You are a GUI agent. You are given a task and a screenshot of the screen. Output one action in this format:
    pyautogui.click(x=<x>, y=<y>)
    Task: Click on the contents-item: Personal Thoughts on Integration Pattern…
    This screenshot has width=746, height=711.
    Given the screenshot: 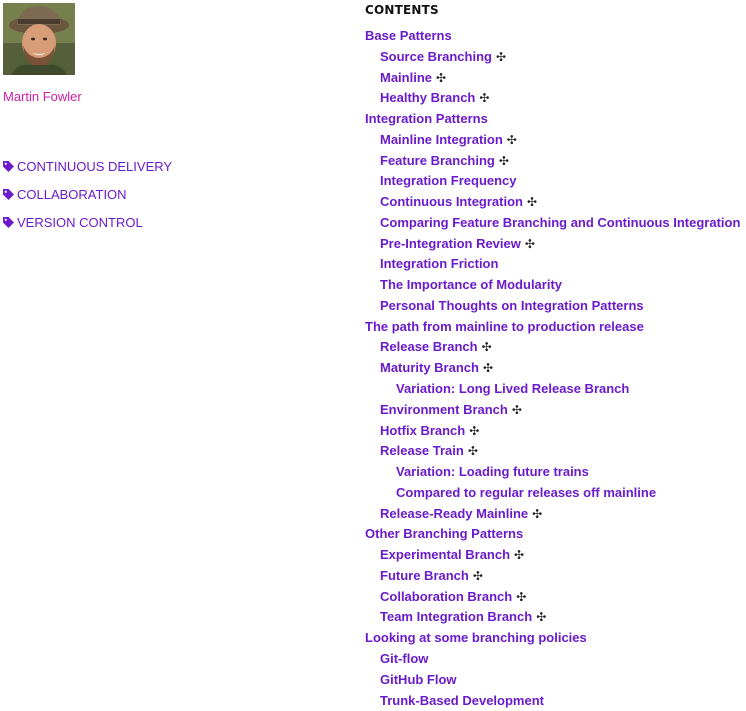 What is the action you would take?
    pyautogui.click(x=555, y=306)
    